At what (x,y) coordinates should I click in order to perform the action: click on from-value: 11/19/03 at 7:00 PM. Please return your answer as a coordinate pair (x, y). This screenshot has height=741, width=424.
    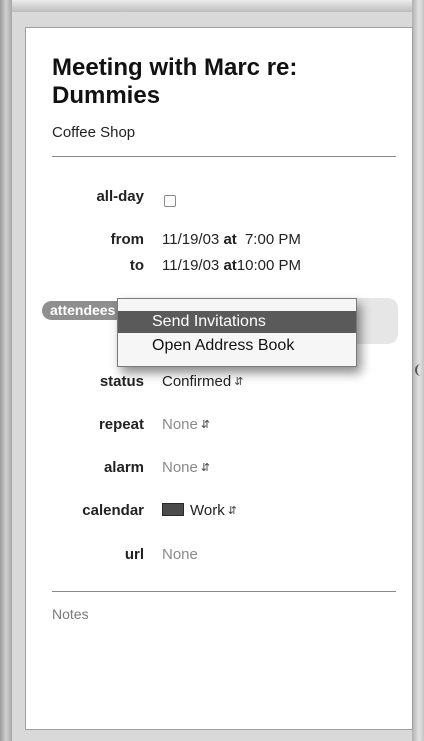
    Looking at the image, I should click on (231, 239).